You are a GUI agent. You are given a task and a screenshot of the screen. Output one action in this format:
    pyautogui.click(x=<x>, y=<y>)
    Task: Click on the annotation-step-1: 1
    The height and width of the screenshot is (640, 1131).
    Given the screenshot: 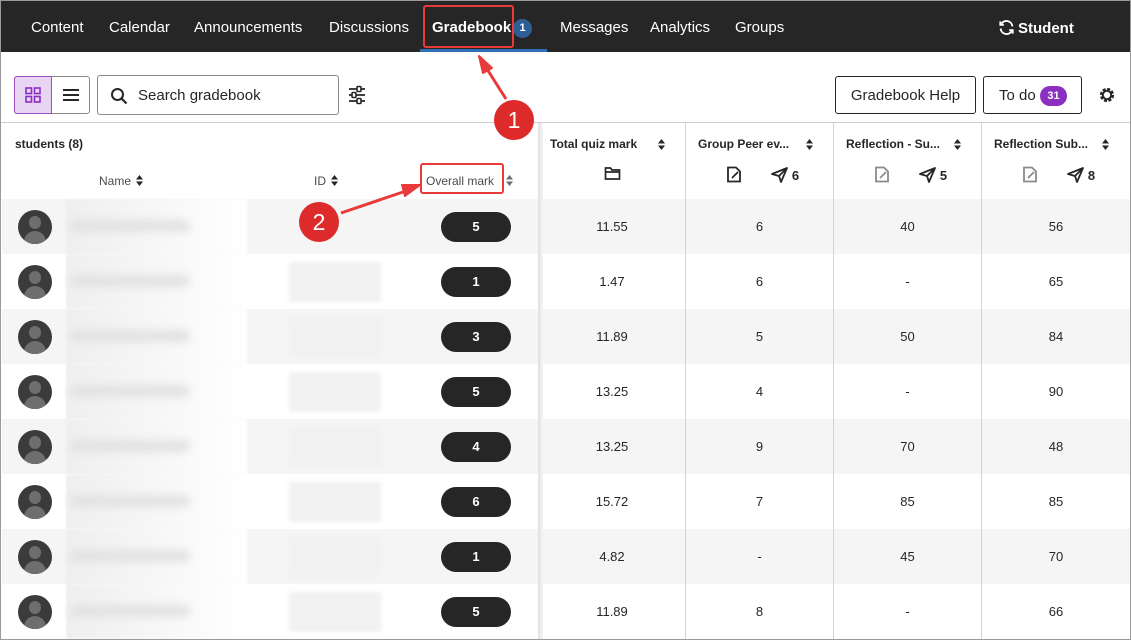 What is the action you would take?
    pyautogui.click(x=514, y=120)
    